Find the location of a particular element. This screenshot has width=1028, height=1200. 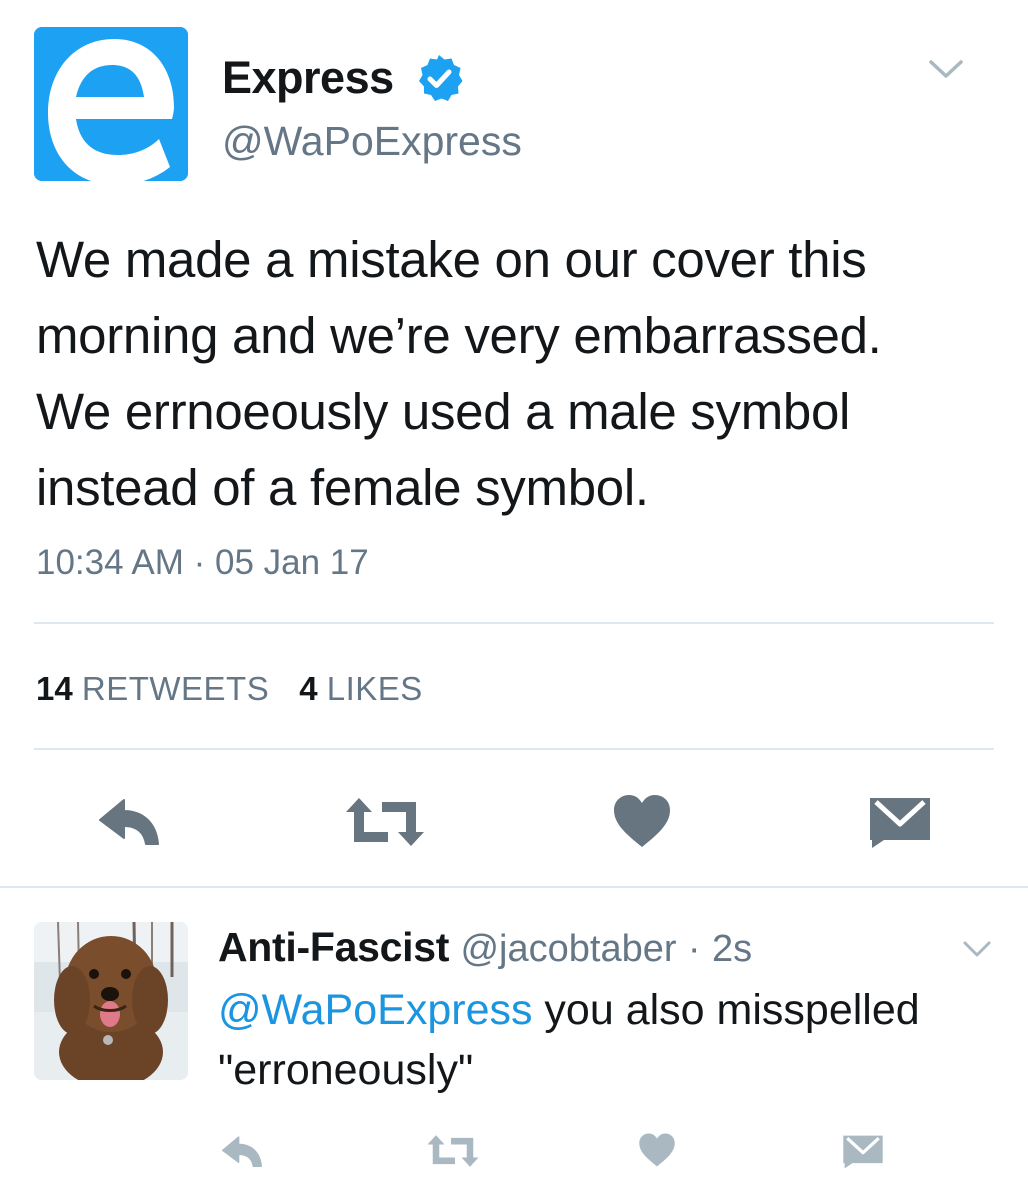

reply-header: Anti-Fascist @jacobtaber · 2s is located at coordinates (485, 948).